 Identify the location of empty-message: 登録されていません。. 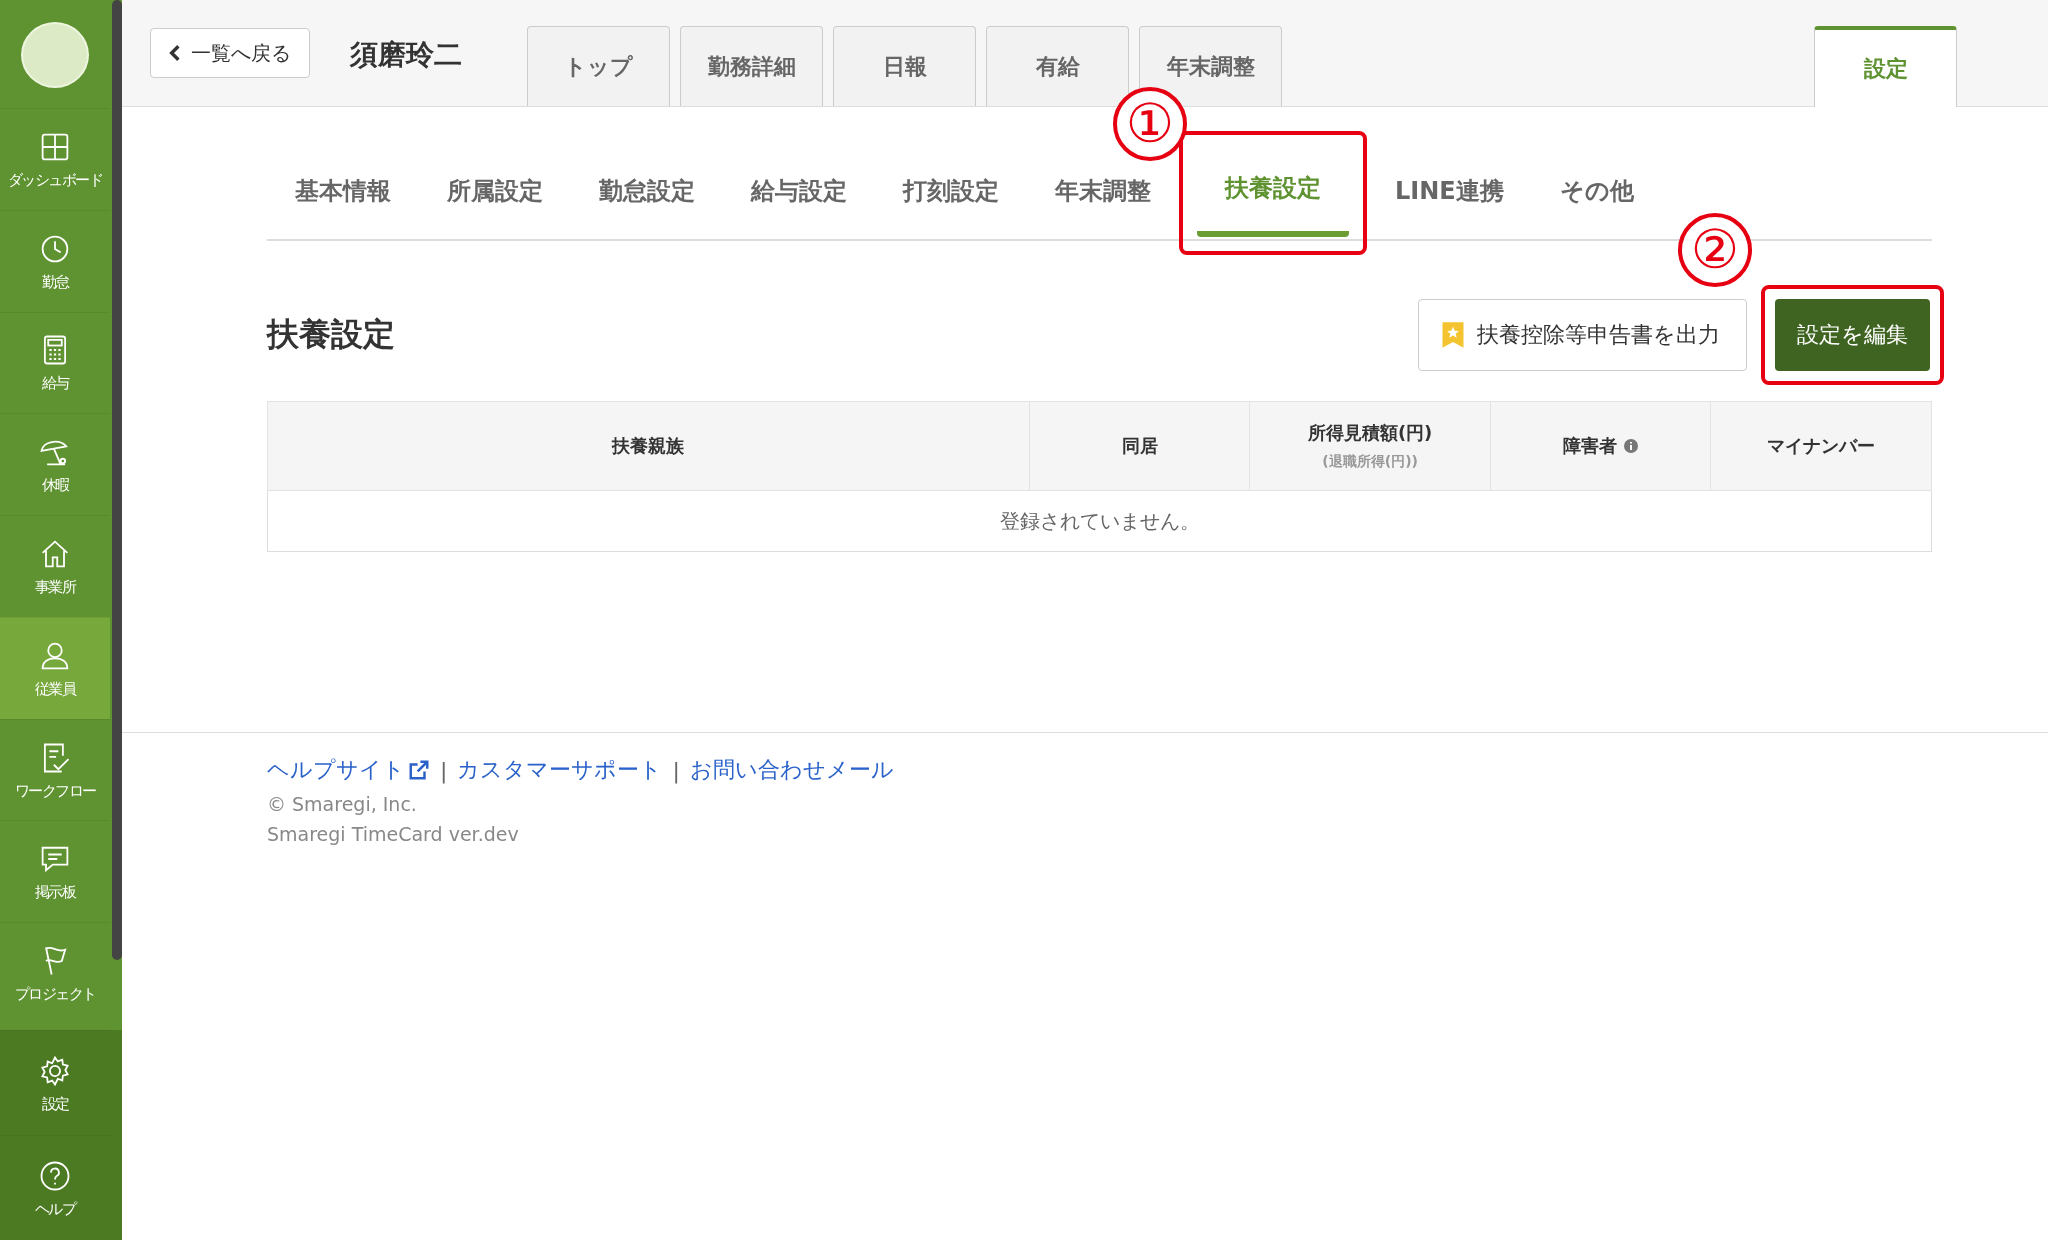
(1099, 521).